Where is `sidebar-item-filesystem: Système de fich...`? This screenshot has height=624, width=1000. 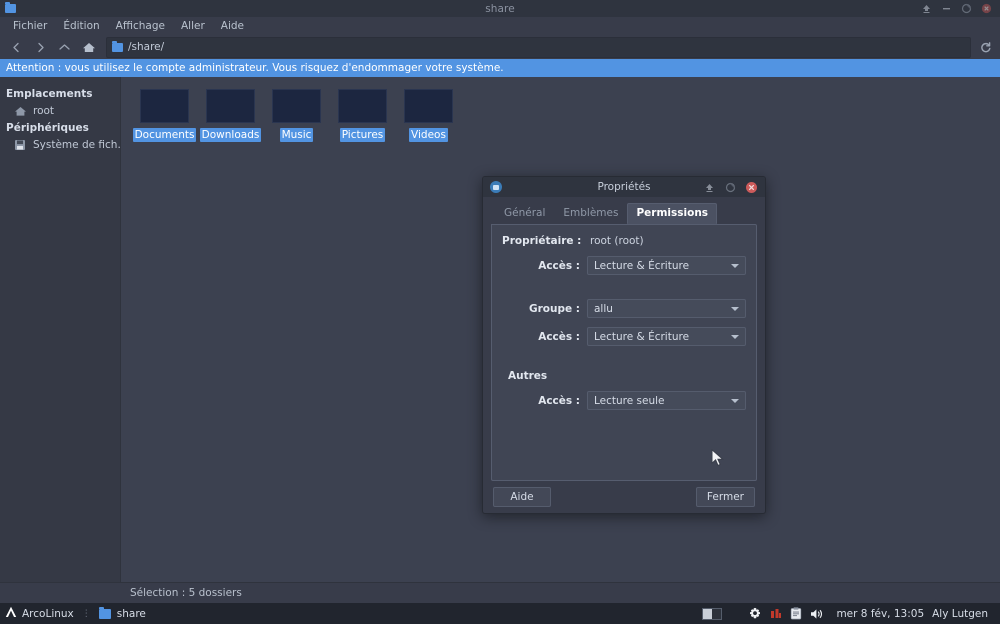 sidebar-item-filesystem: Système de fich... is located at coordinates (60, 145).